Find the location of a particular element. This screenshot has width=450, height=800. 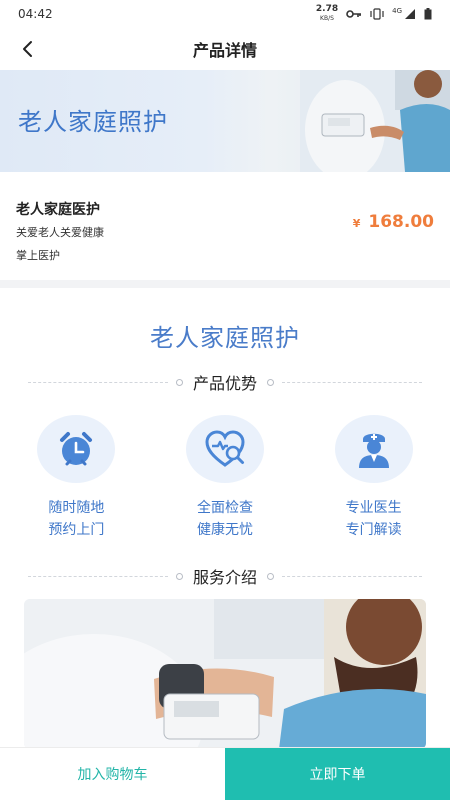

detail-title: 老人家庭照护 is located at coordinates (225, 338).